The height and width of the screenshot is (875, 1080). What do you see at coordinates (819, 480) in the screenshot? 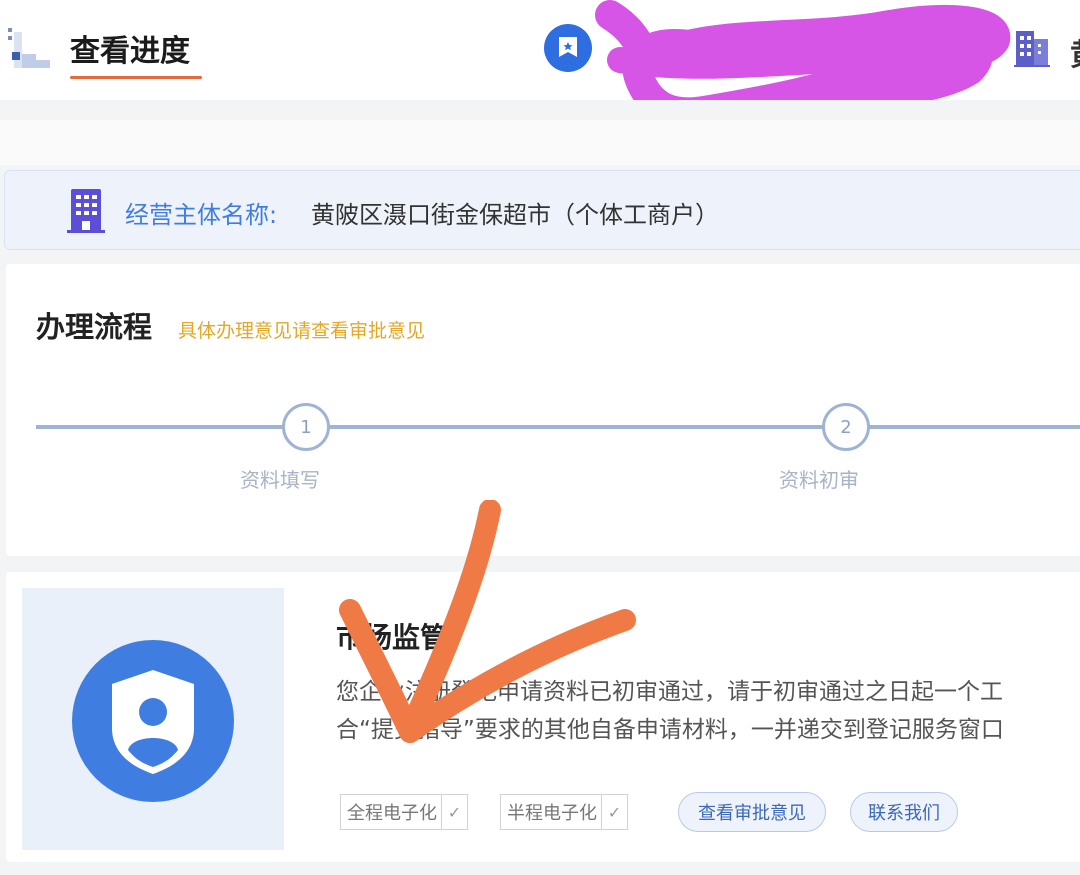
I see `step-2-label: 资料初审` at bounding box center [819, 480].